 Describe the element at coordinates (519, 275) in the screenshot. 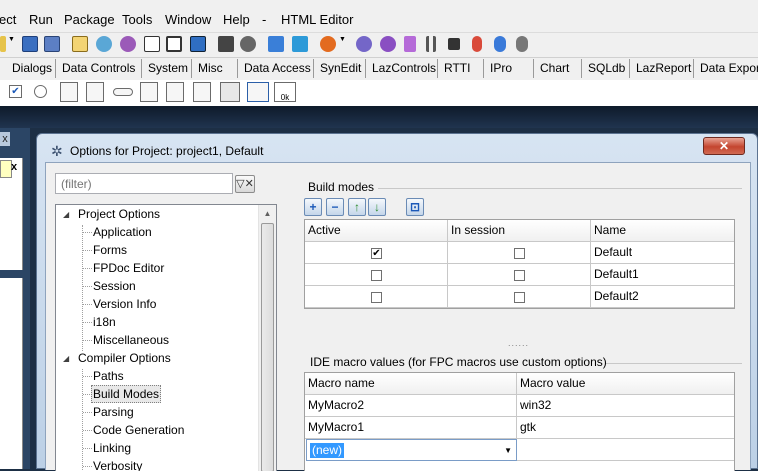

I see `session-checkbox-default1` at that location.